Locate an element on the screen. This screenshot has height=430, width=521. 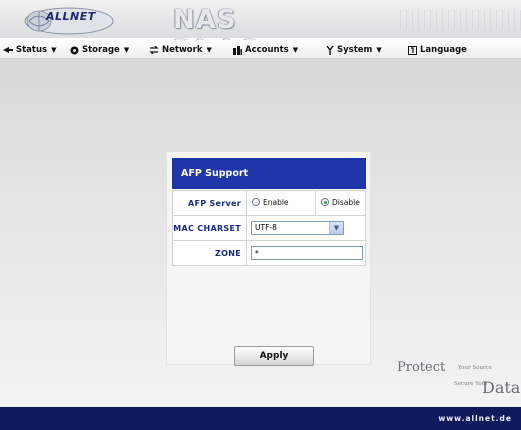
your-source-text: Your Source is located at coordinates (475, 368).